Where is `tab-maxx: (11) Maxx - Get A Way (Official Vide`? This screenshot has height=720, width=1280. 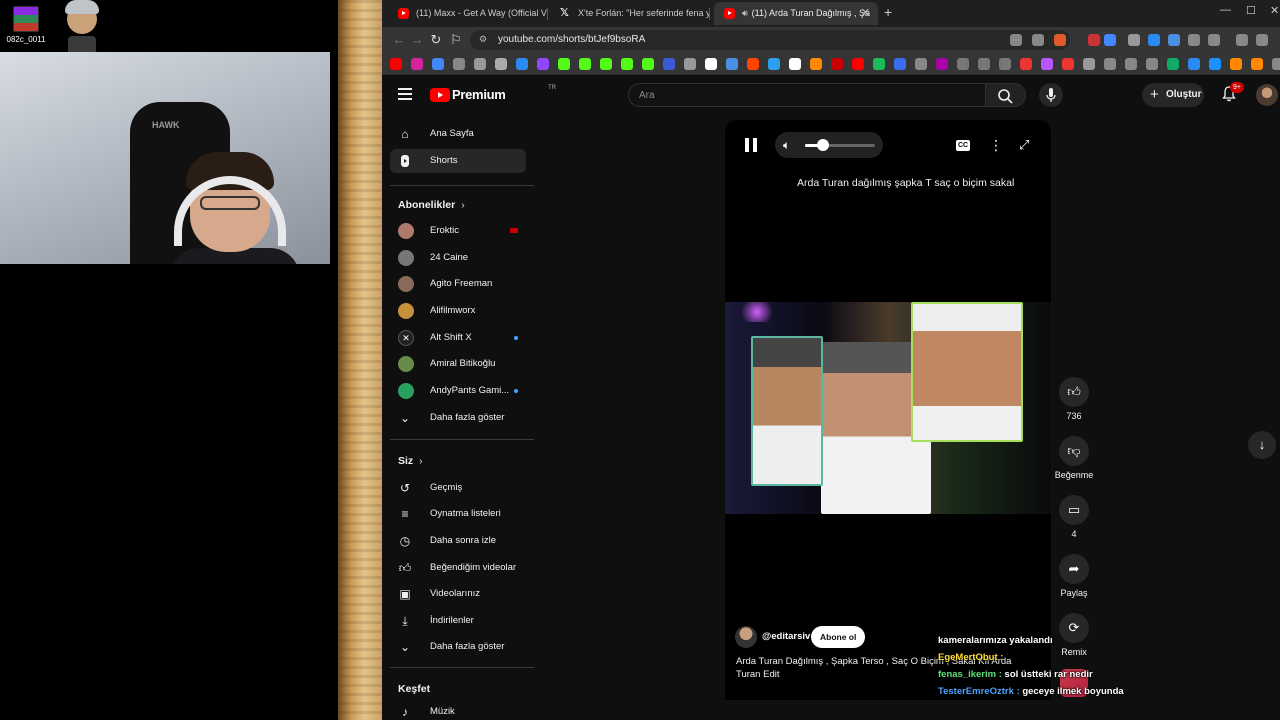
tab-maxx: (11) Maxx - Get A Way (Official Vide is located at coordinates (468, 13).